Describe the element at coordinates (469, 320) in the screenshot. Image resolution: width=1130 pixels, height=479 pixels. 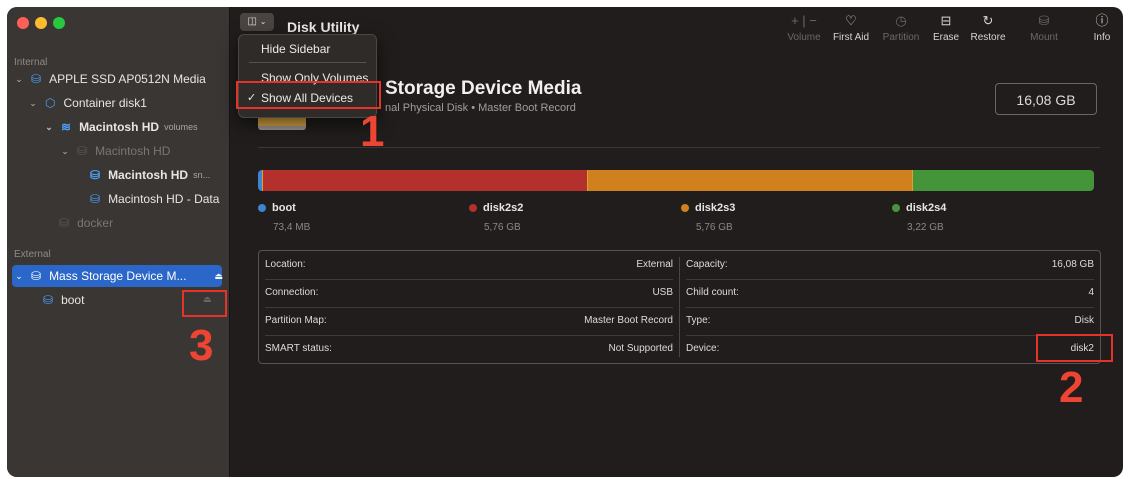
I see `info-row-partition-map: Partition Map: Master Boot Record` at that location.